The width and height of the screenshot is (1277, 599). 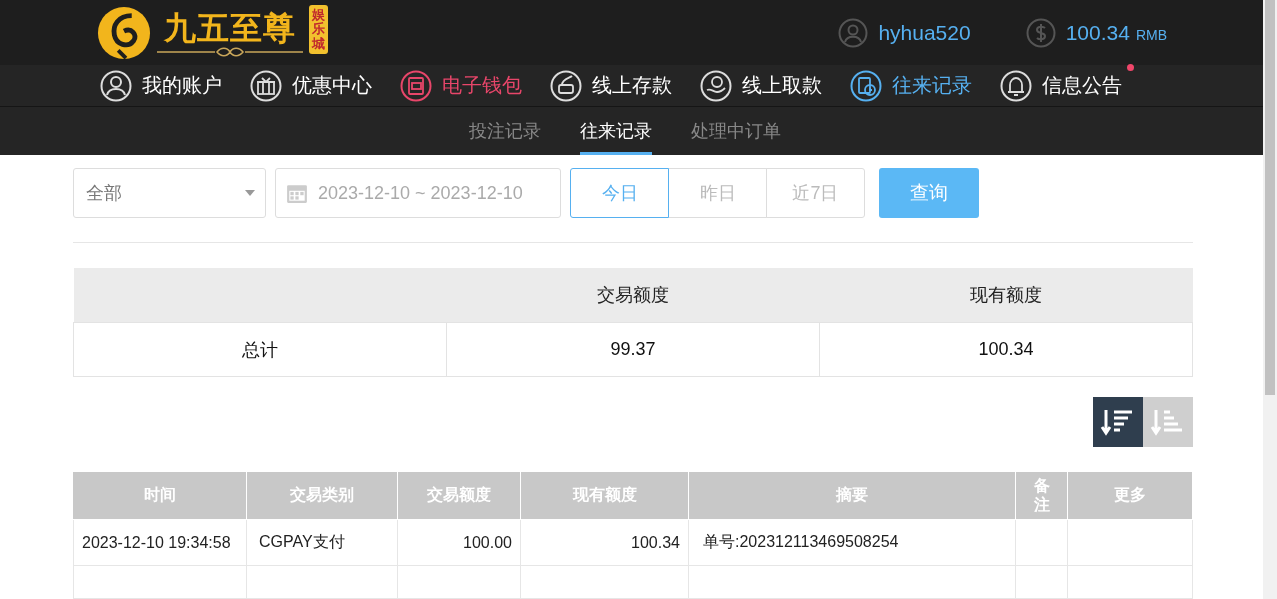 What do you see at coordinates (852, 542) in the screenshot?
I see `table-cell: 单号:202312113469508254` at bounding box center [852, 542].